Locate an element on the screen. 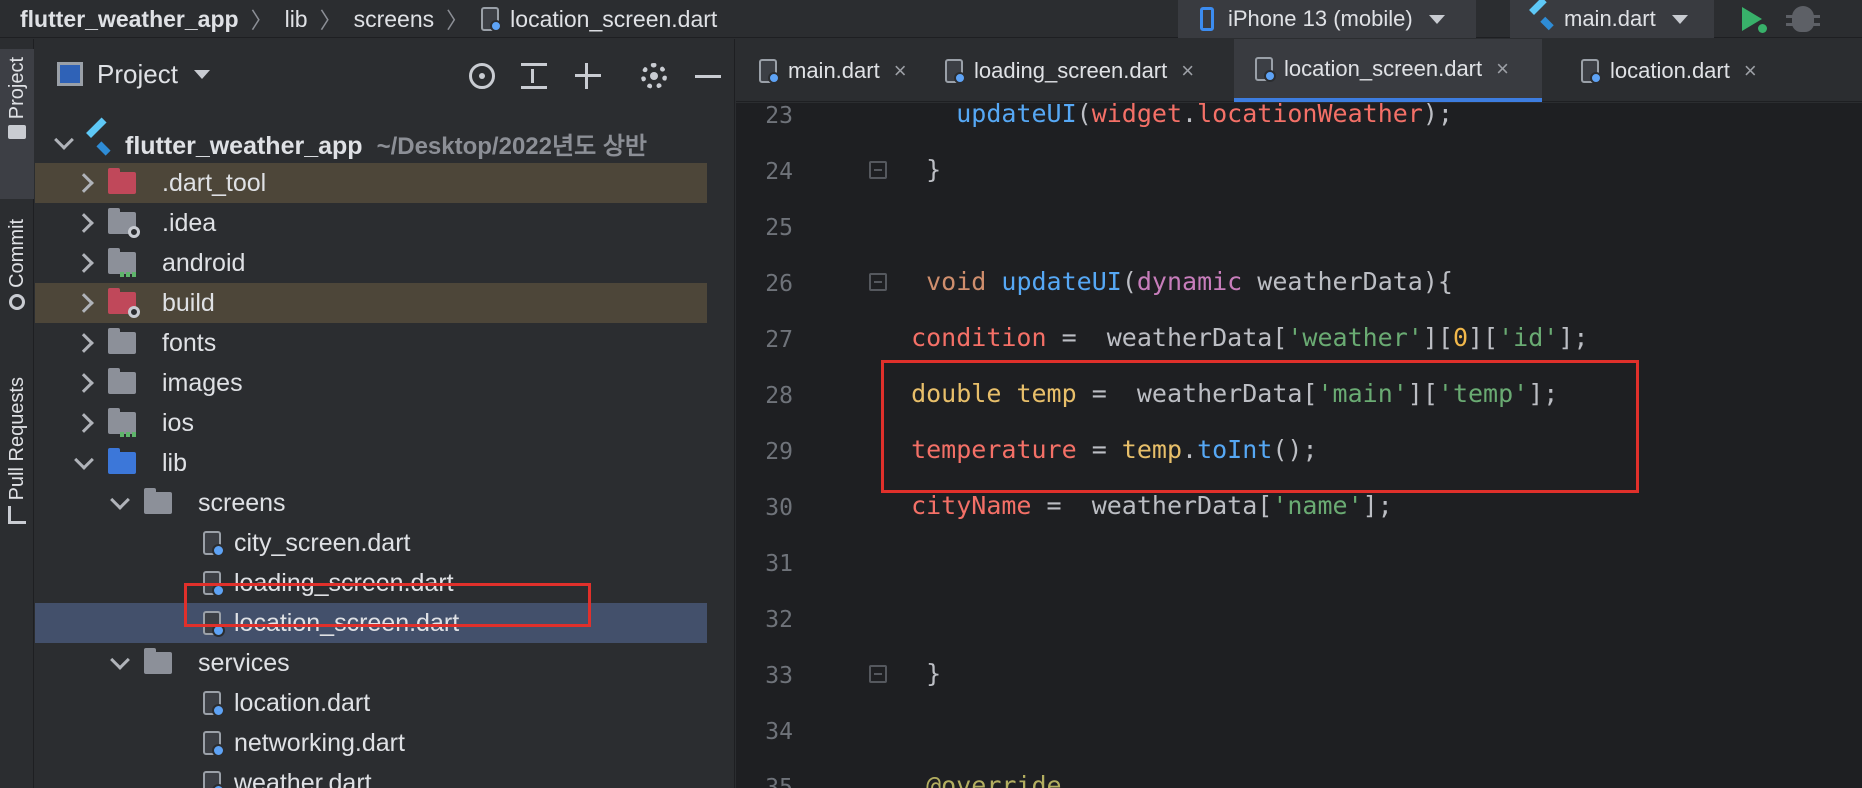 This screenshot has width=1862, height=788. tree-item-idea: .idea is located at coordinates (371, 223).